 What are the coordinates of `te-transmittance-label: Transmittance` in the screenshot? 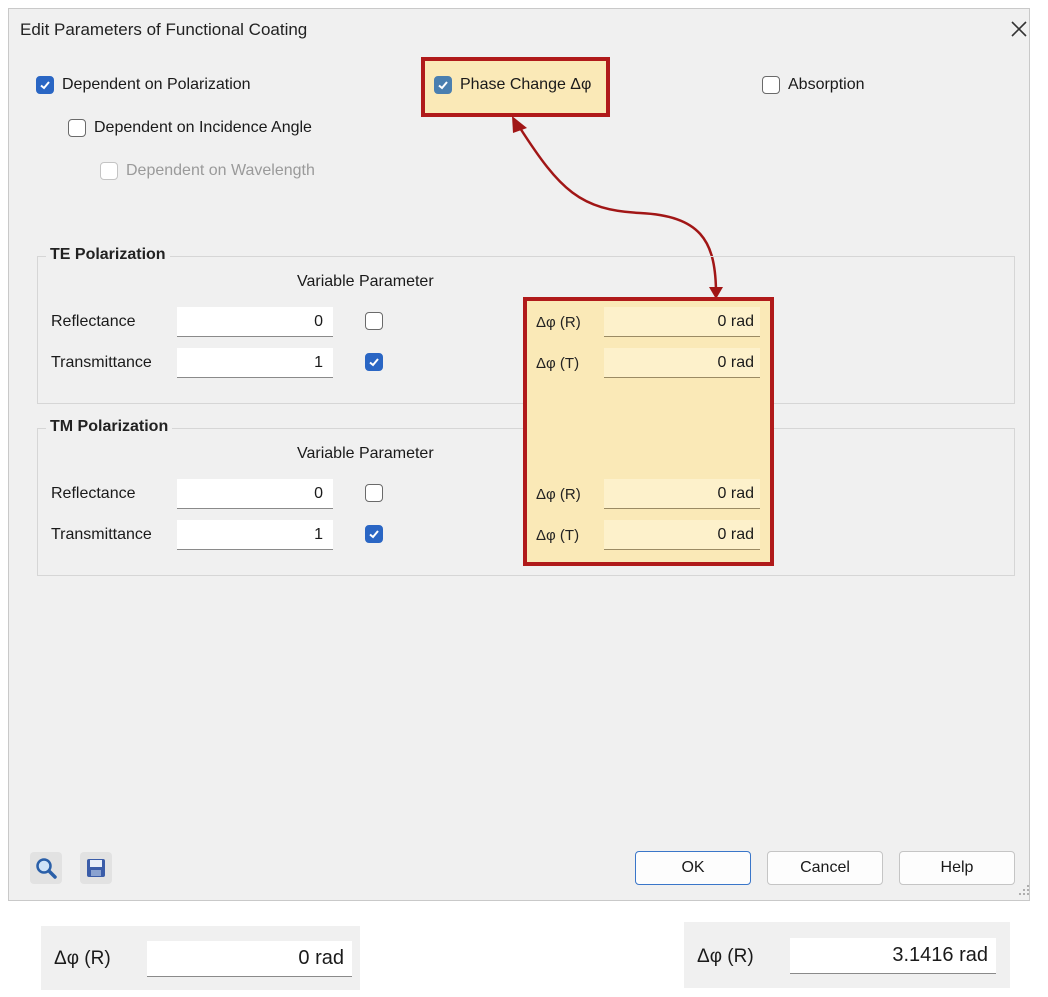 It's located at (101, 362).